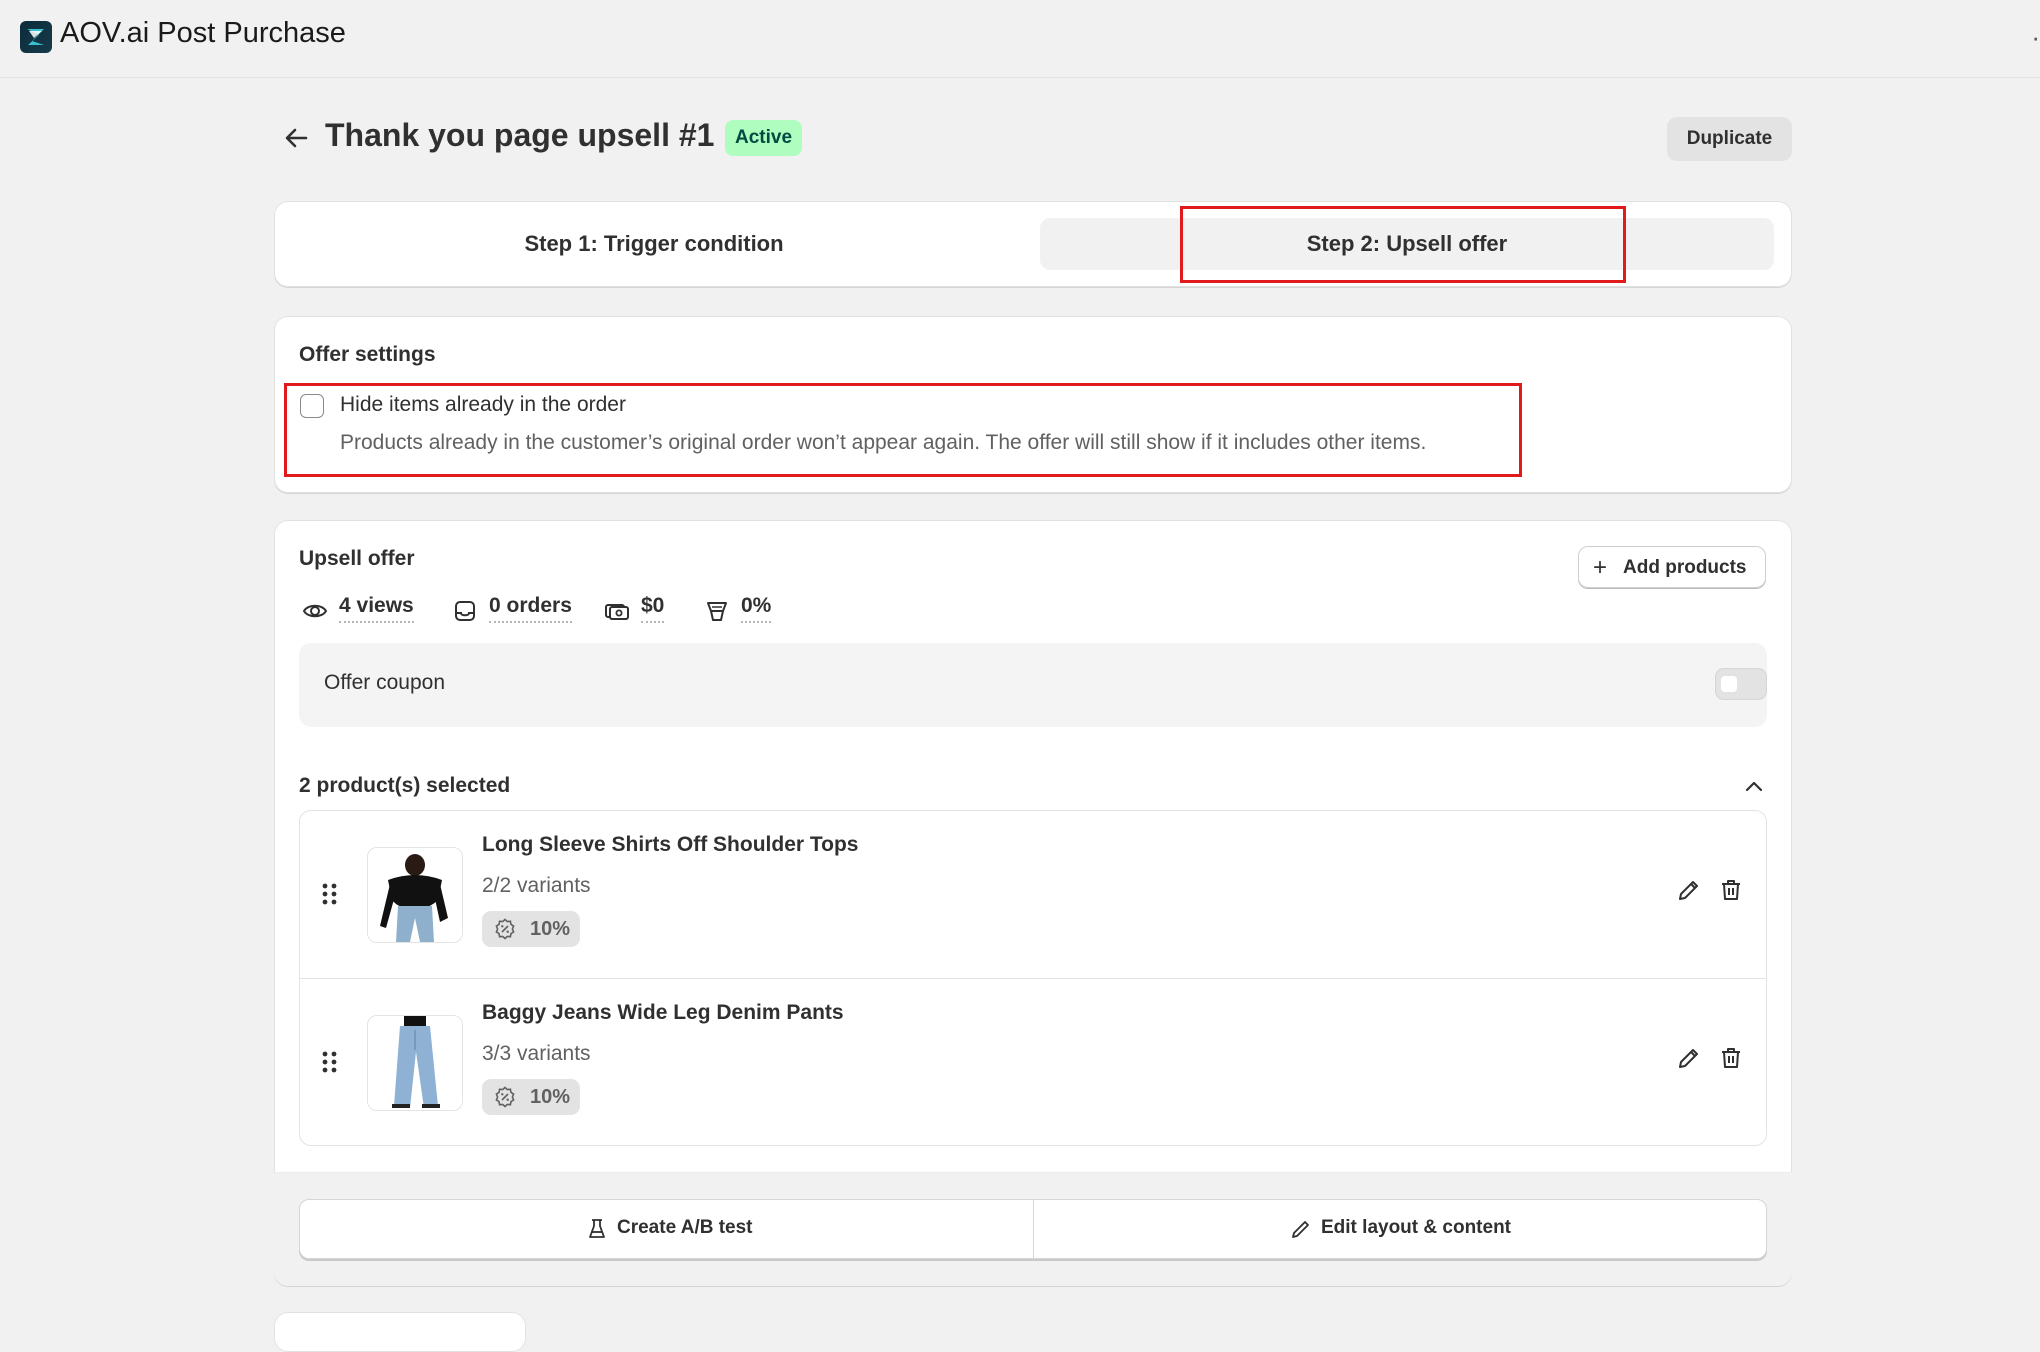 This screenshot has height=1352, width=2040. I want to click on offer-coupon-label: Offer coupon, so click(385, 682).